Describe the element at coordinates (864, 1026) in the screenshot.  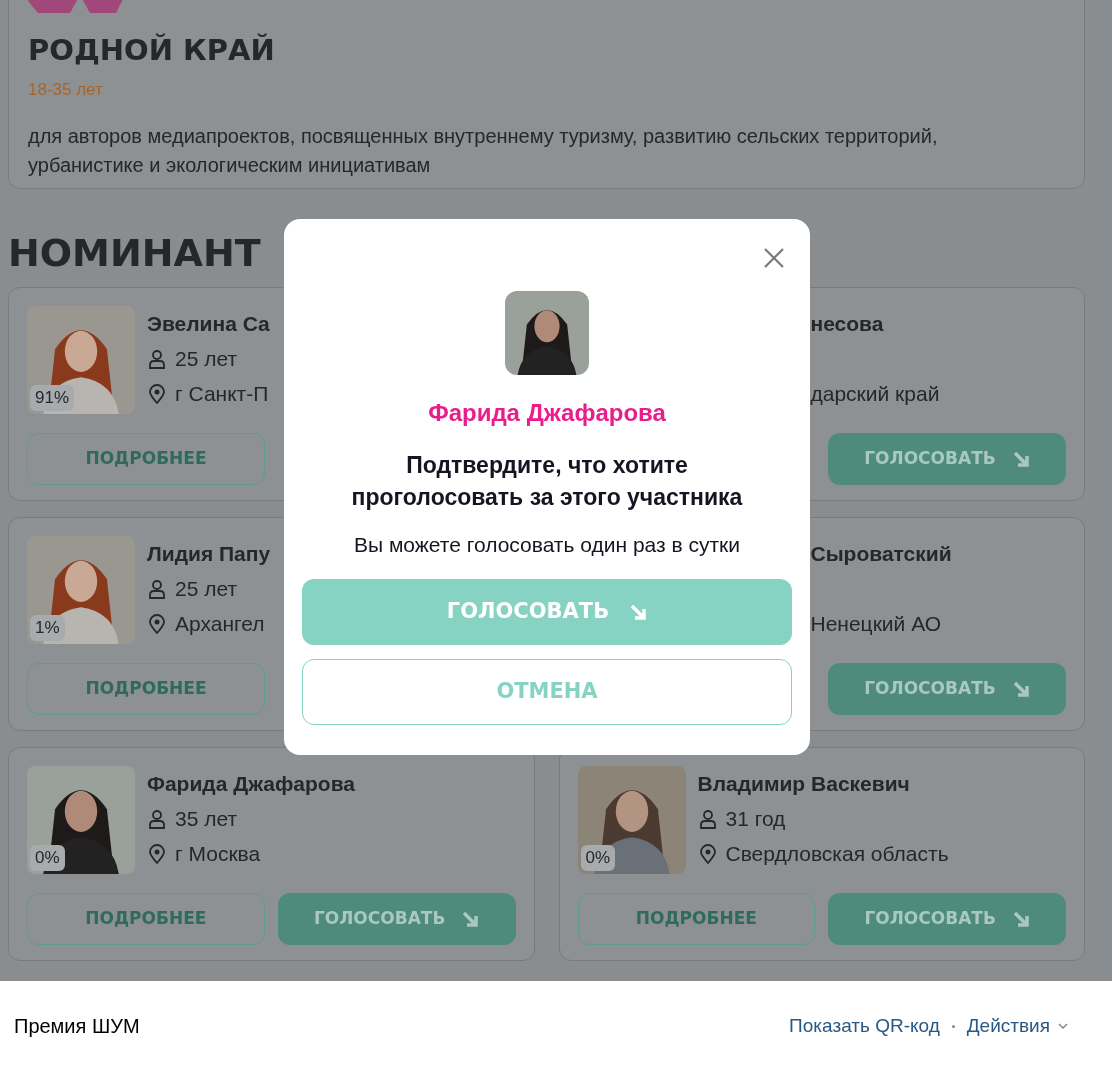
I see `qr-code-link: Показать QR-код` at that location.